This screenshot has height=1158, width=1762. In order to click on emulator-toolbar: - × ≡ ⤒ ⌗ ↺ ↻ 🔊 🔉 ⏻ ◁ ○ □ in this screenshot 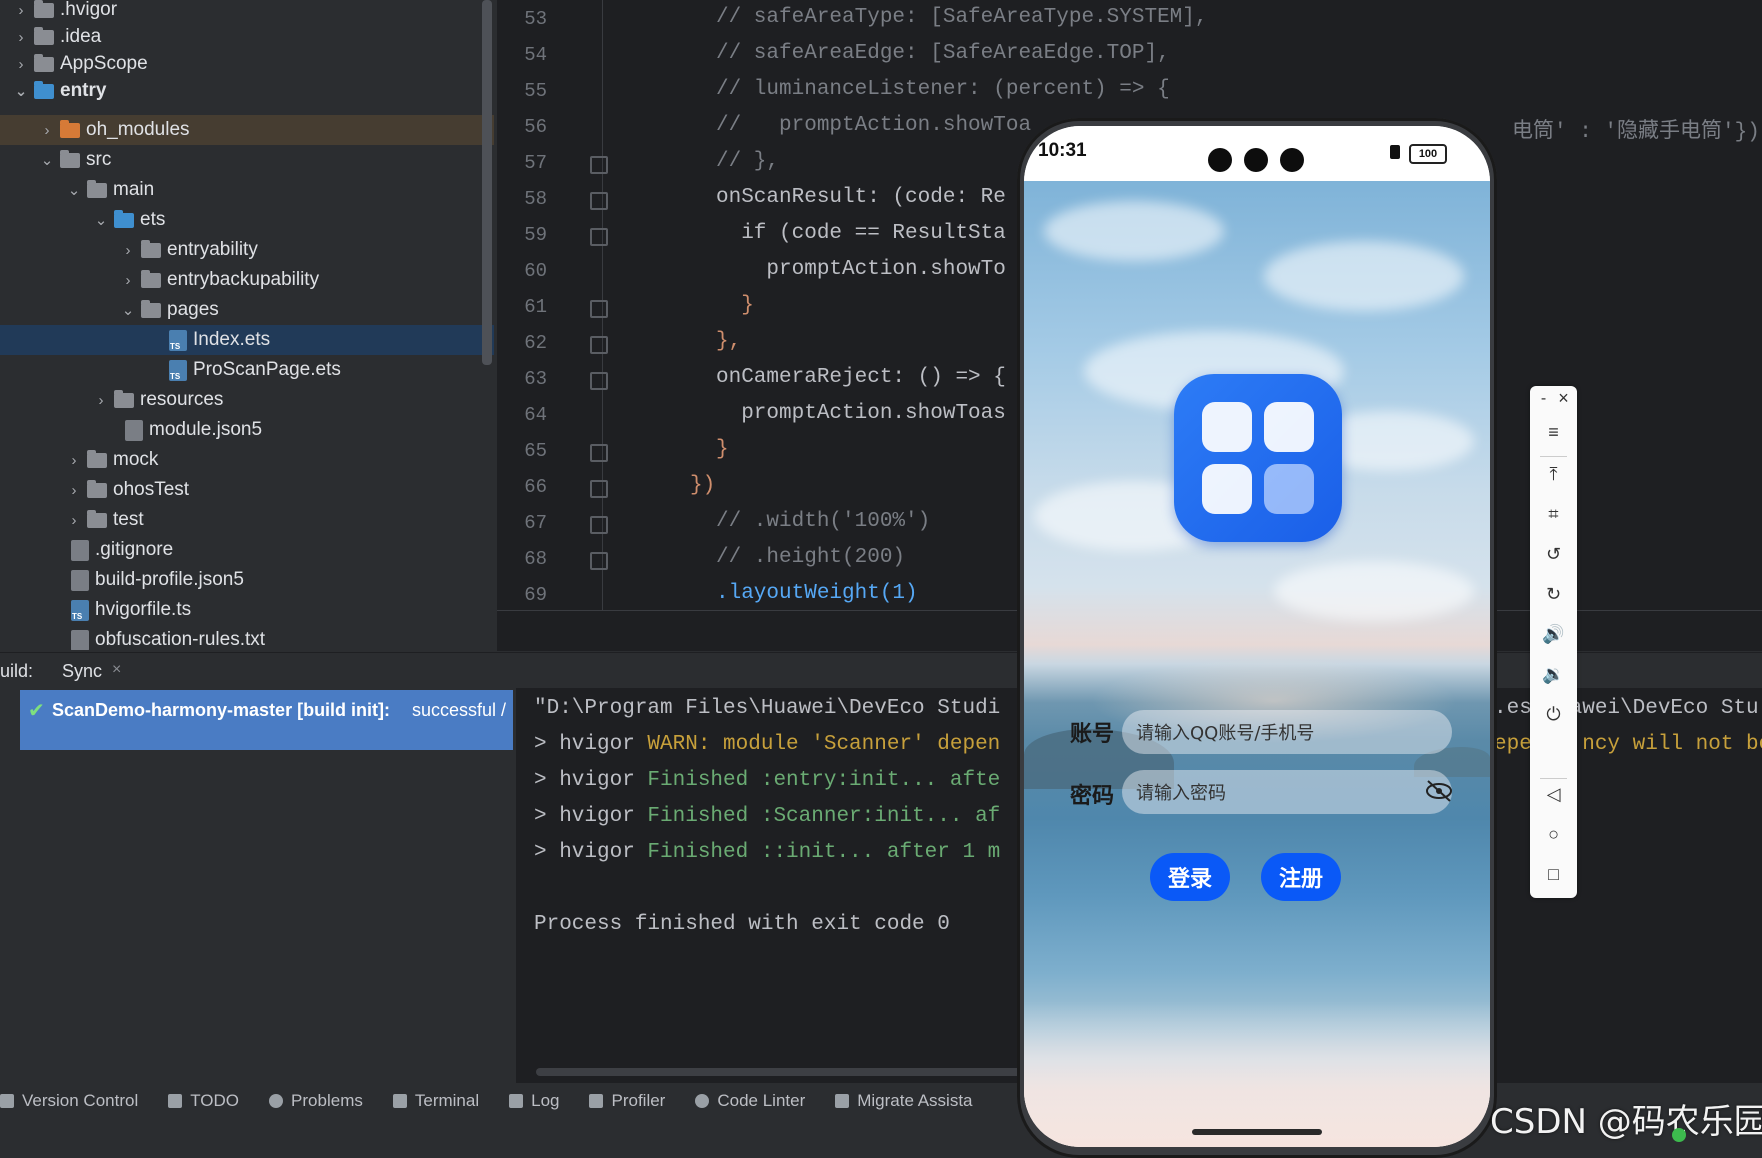, I will do `click(1553, 642)`.